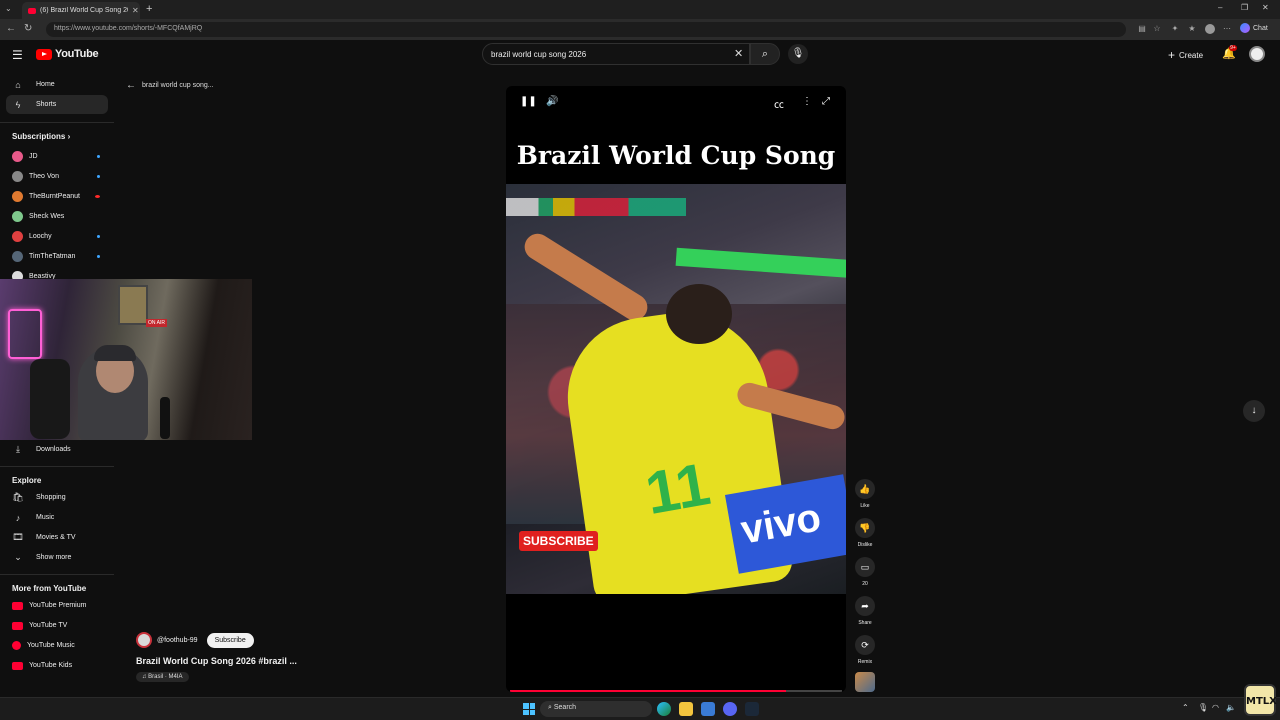 The height and width of the screenshot is (720, 1280). I want to click on channel-handle: @foothub-99, so click(177, 640).